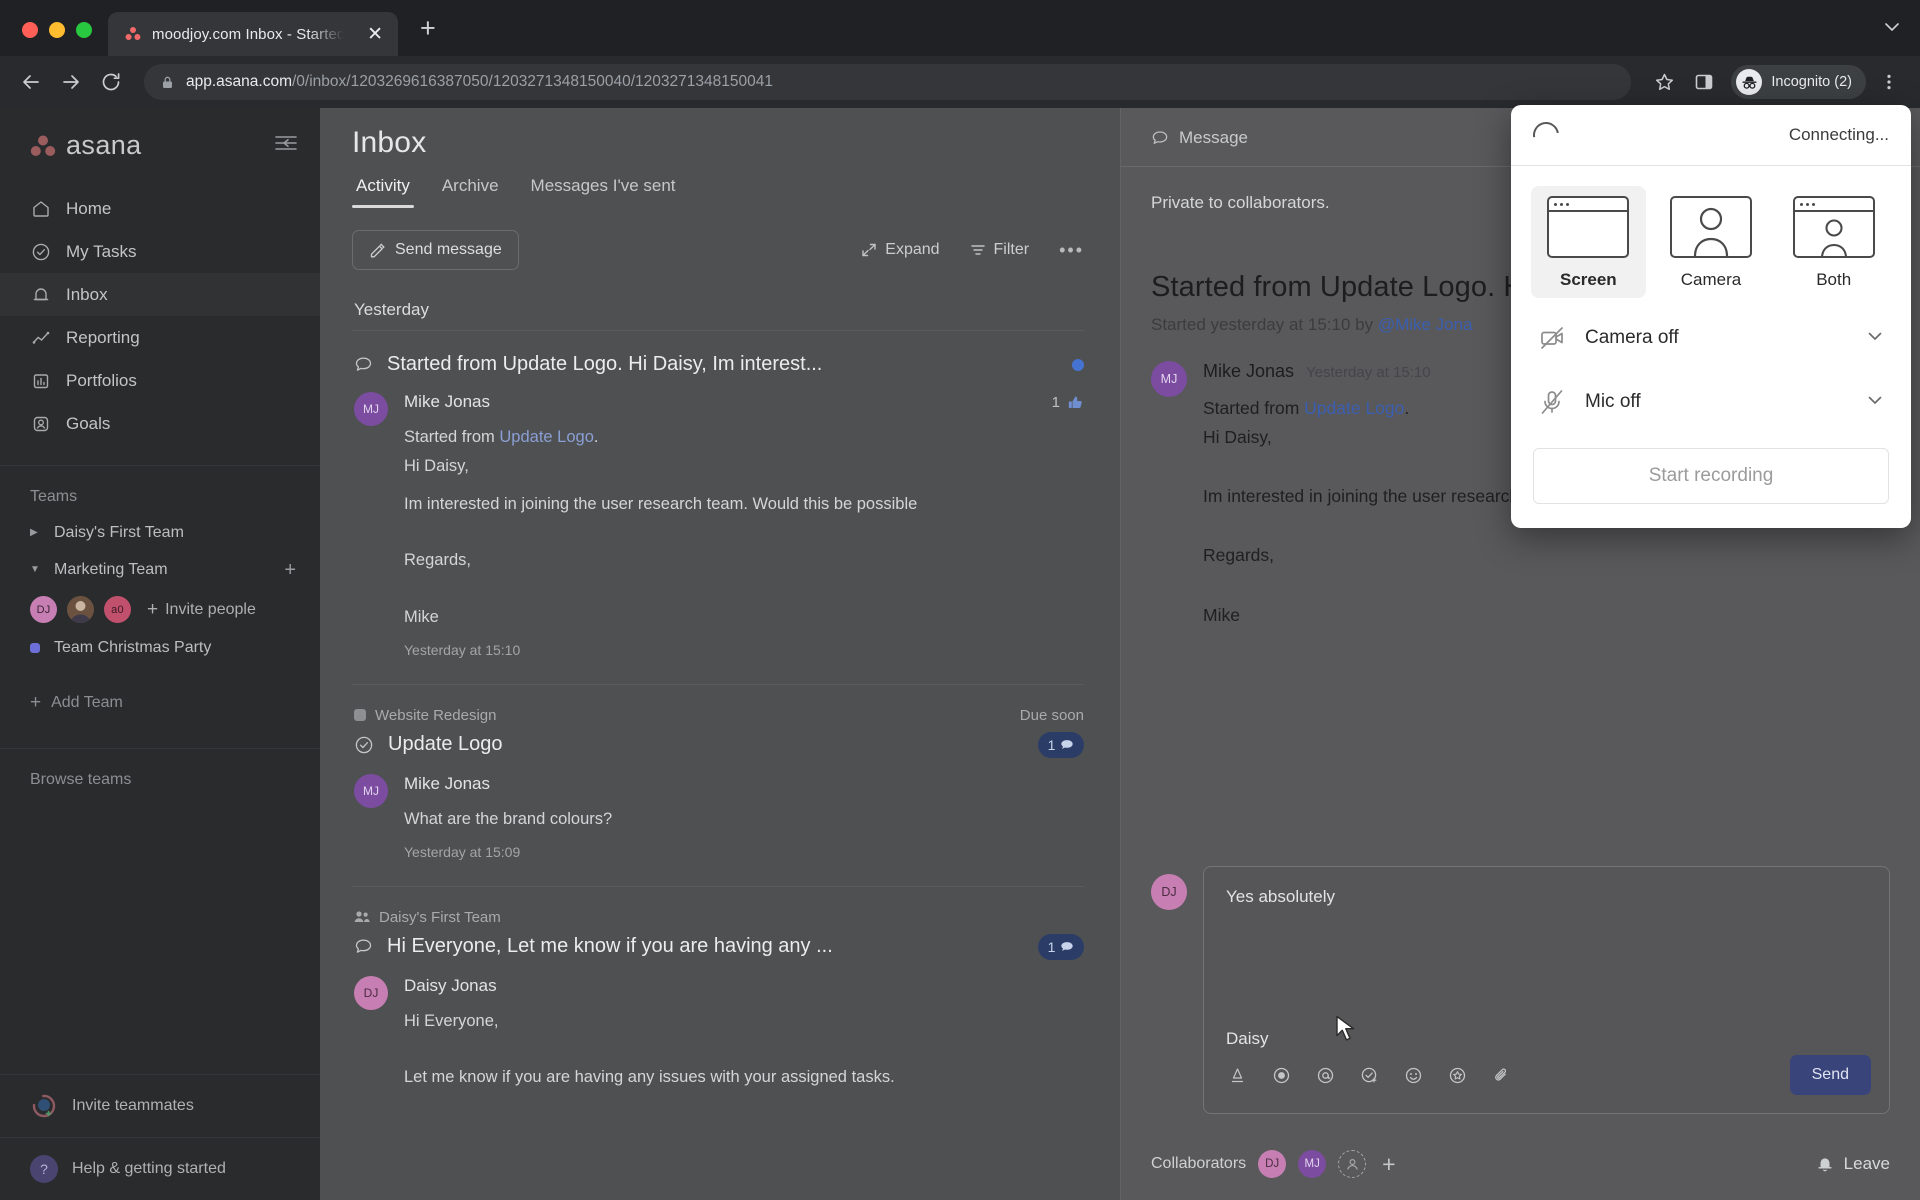 The image size is (1920, 1200). Describe the element at coordinates (36, 569) in the screenshot. I see `chevron-down-icon: ▼` at that location.